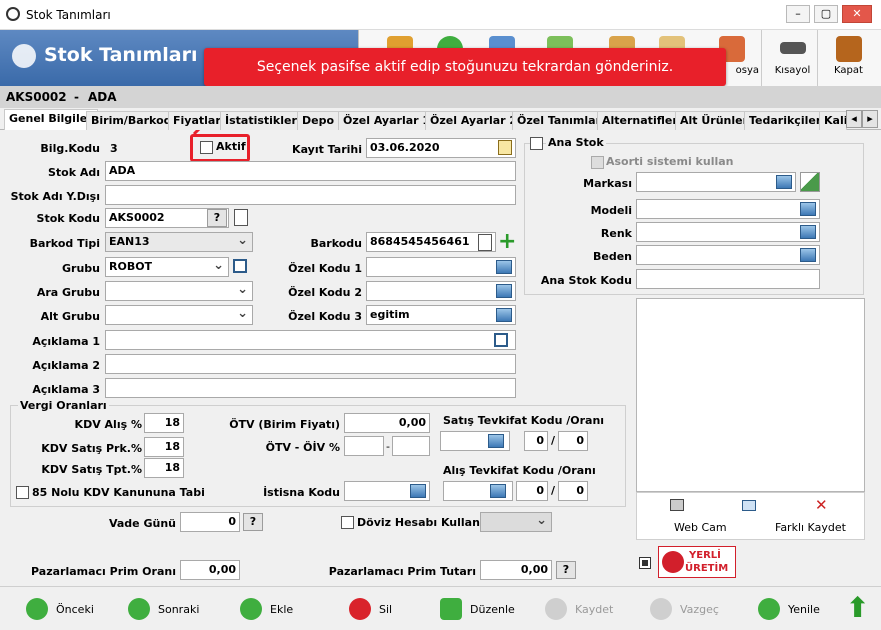 The height and width of the screenshot is (630, 881). What do you see at coordinates (431, 242) in the screenshot?
I see `barkodu-field: 8684545456461` at bounding box center [431, 242].